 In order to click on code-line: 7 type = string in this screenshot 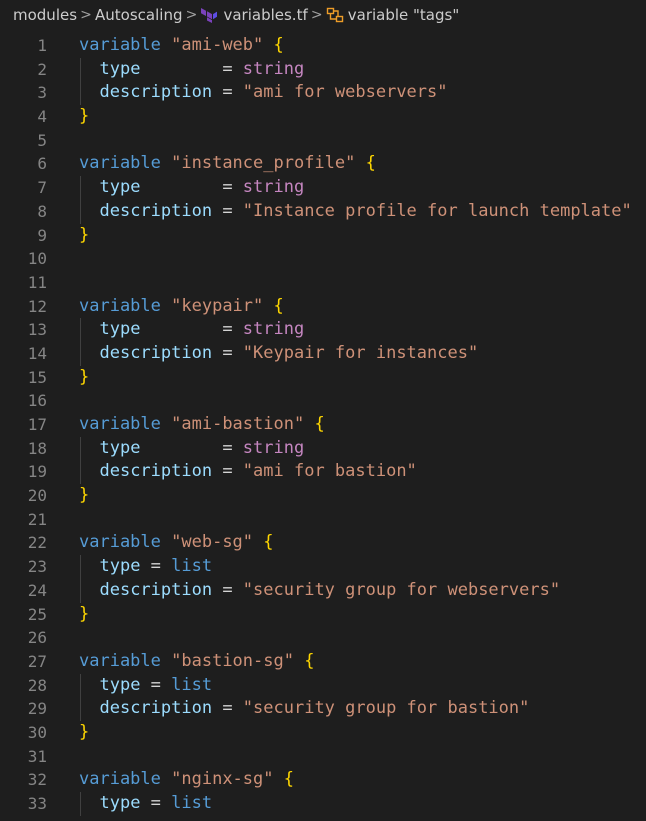, I will do `click(323, 188)`.